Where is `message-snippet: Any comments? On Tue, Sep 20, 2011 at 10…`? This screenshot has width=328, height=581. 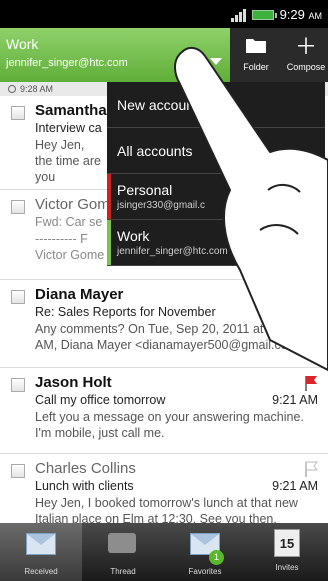 message-snippet: Any comments? On Tue, Sep 20, 2011 at 10… is located at coordinates (170, 337).